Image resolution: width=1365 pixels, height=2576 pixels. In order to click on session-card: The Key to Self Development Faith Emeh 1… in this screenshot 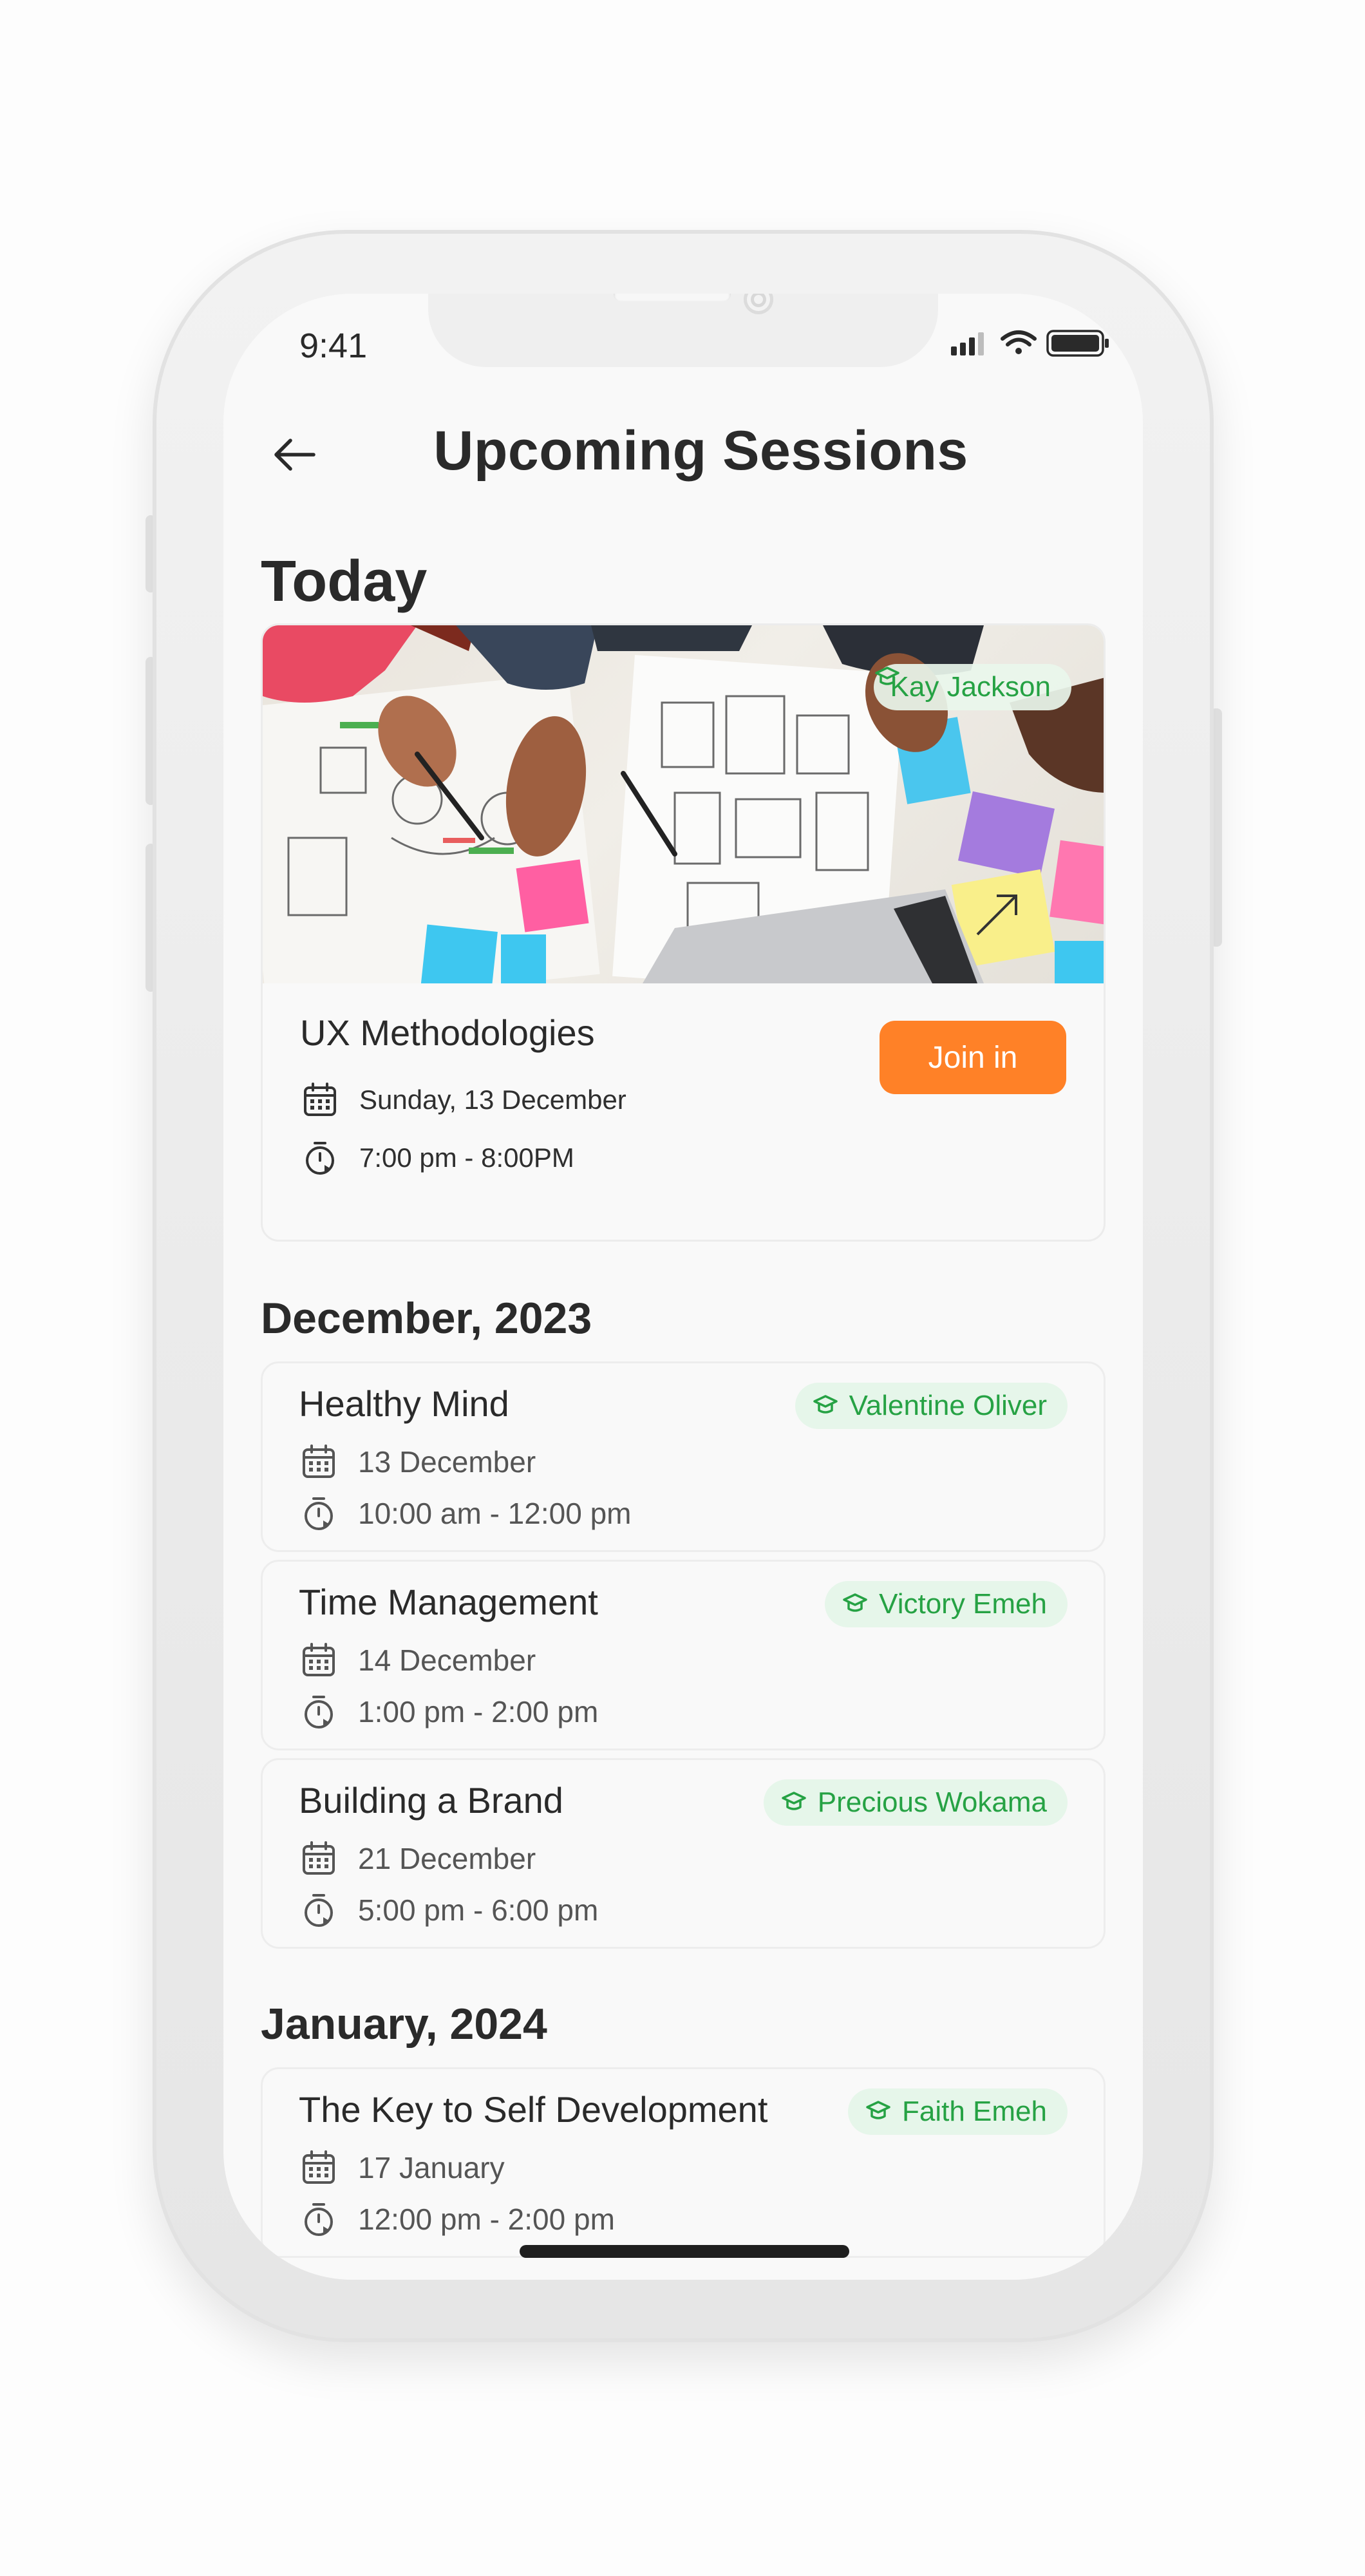, I will do `click(683, 2163)`.